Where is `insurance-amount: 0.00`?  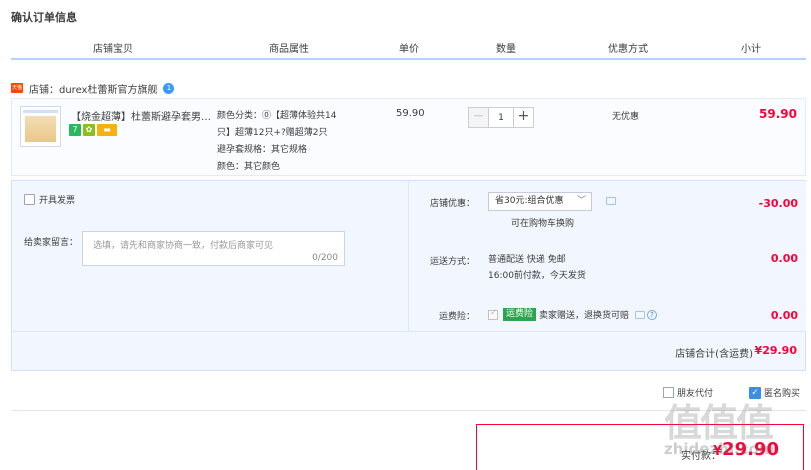 insurance-amount: 0.00 is located at coordinates (784, 315).